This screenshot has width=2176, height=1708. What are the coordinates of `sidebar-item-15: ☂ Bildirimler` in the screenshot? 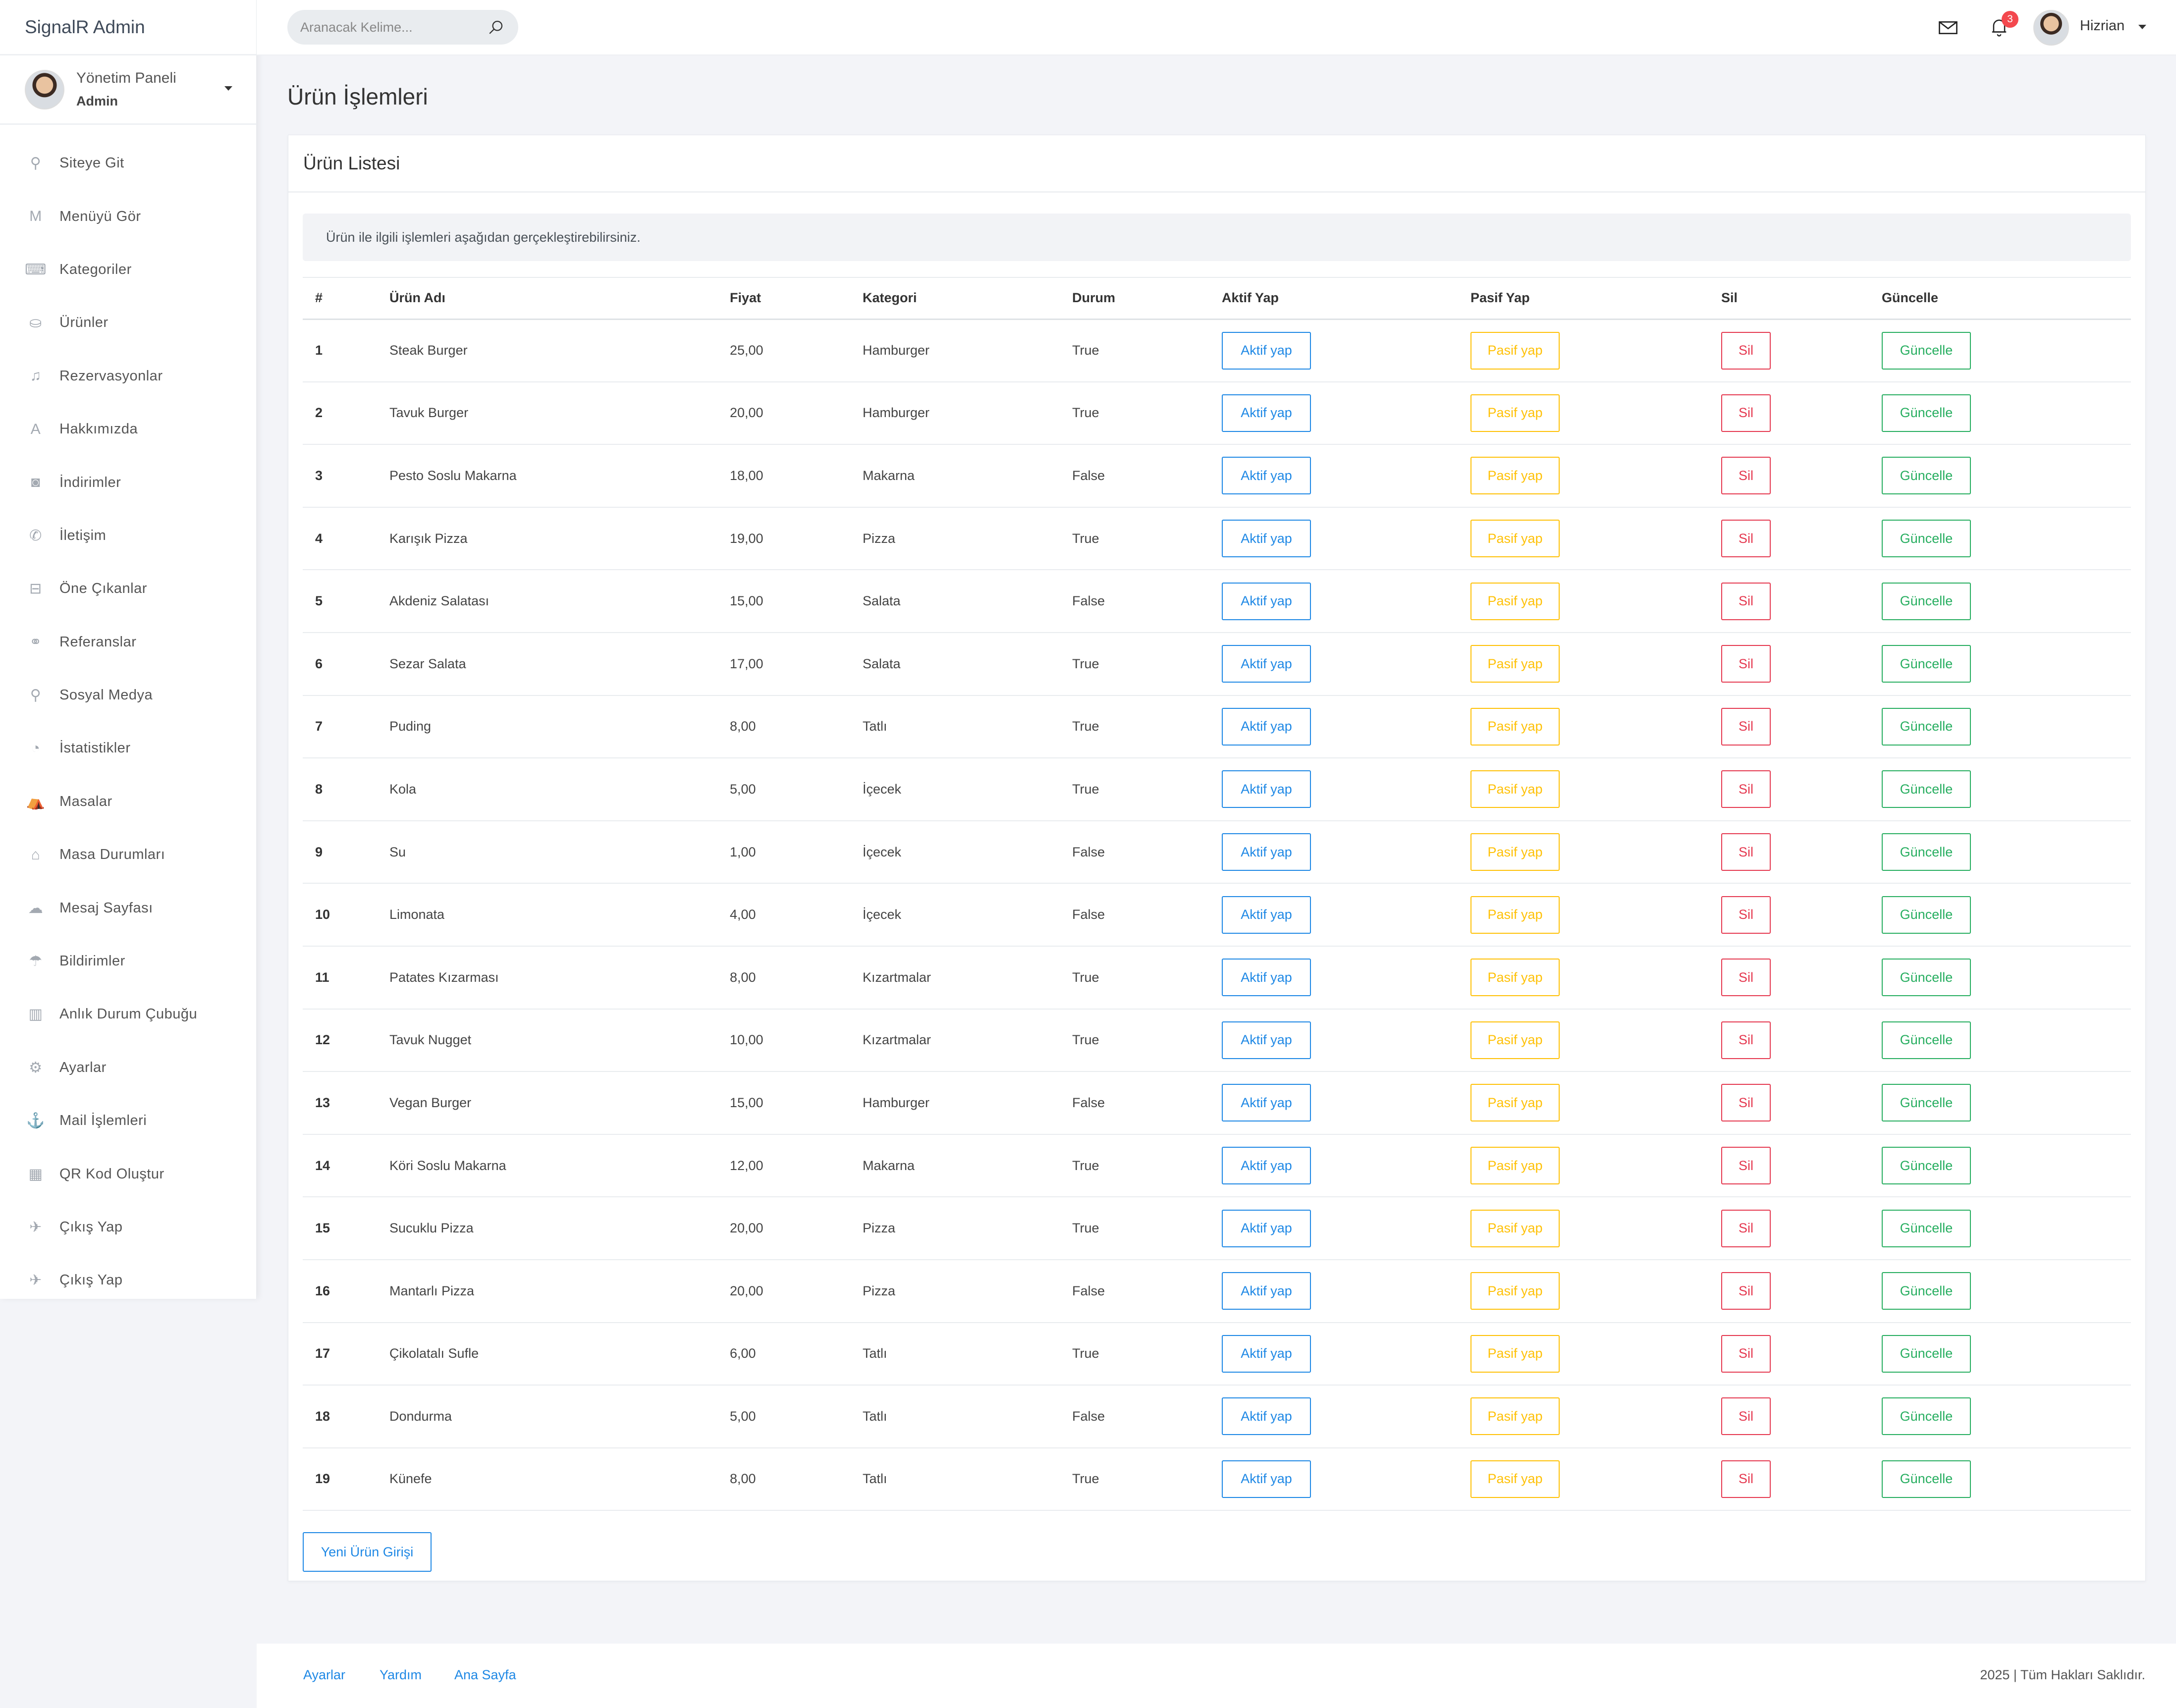 It's located at (128, 961).